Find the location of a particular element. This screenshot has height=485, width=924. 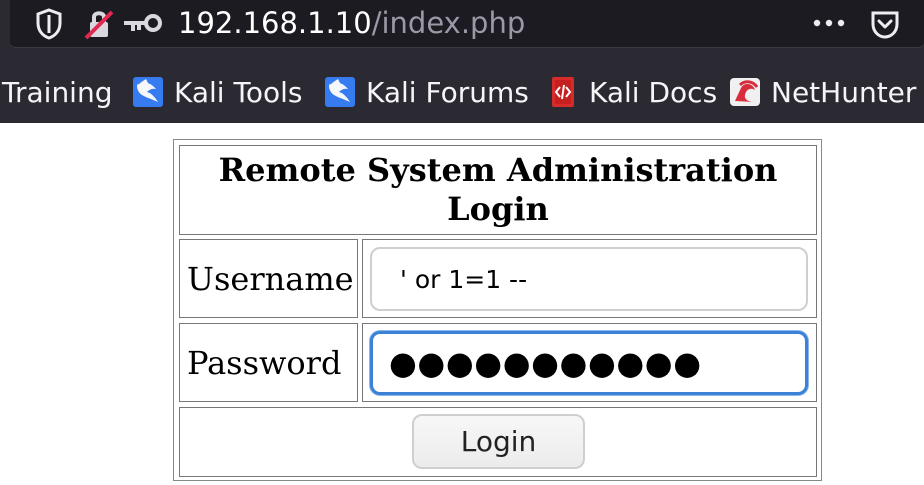

password-input: ●●●●●●●●●●● is located at coordinates (589, 363).